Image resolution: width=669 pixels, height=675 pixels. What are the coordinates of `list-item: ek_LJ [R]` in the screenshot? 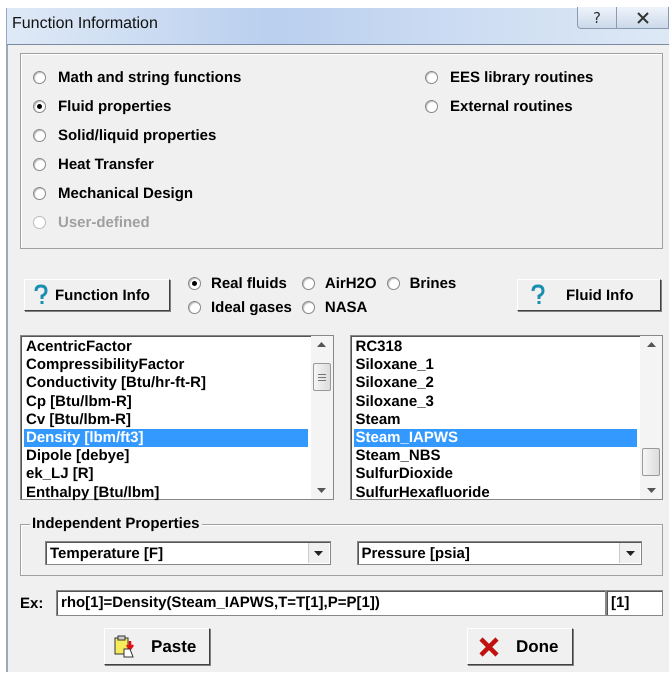 It's located at (166, 474).